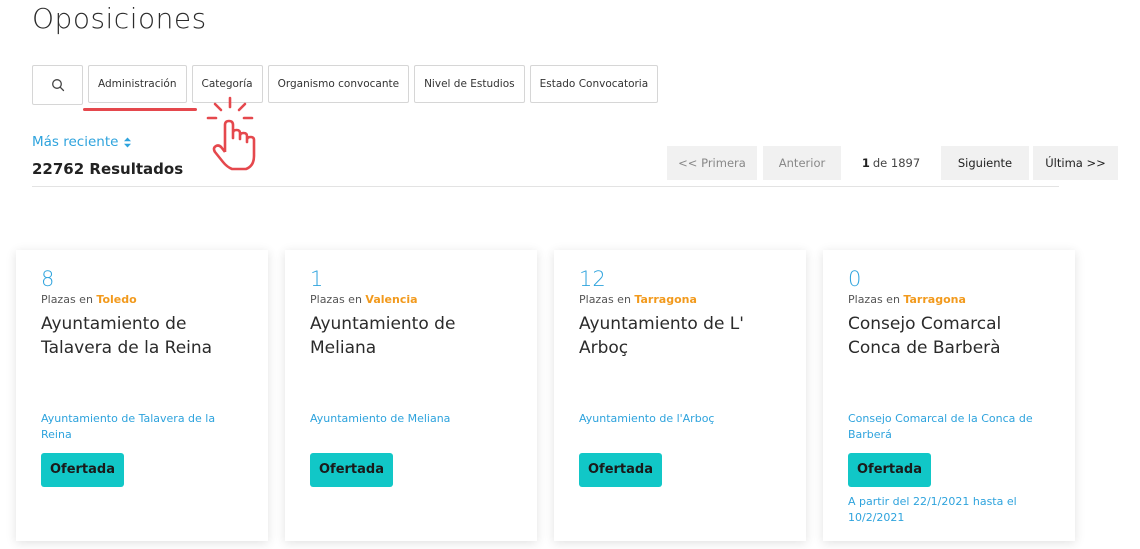 The width and height of the screenshot is (1140, 549). What do you see at coordinates (48, 279) in the screenshot?
I see `plazas-count: 8` at bounding box center [48, 279].